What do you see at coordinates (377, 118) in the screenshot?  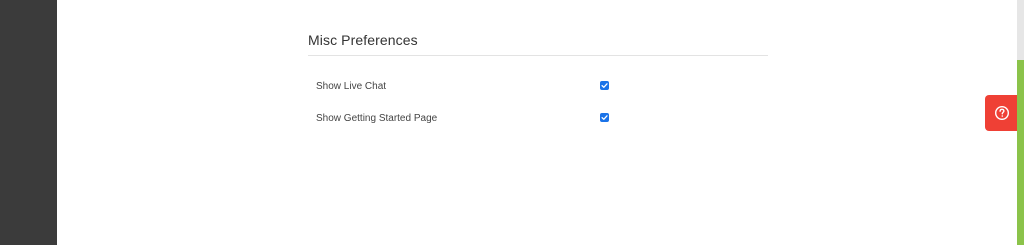 I see `pref-label-show-getting-started-page: Show Getting Started Page` at bounding box center [377, 118].